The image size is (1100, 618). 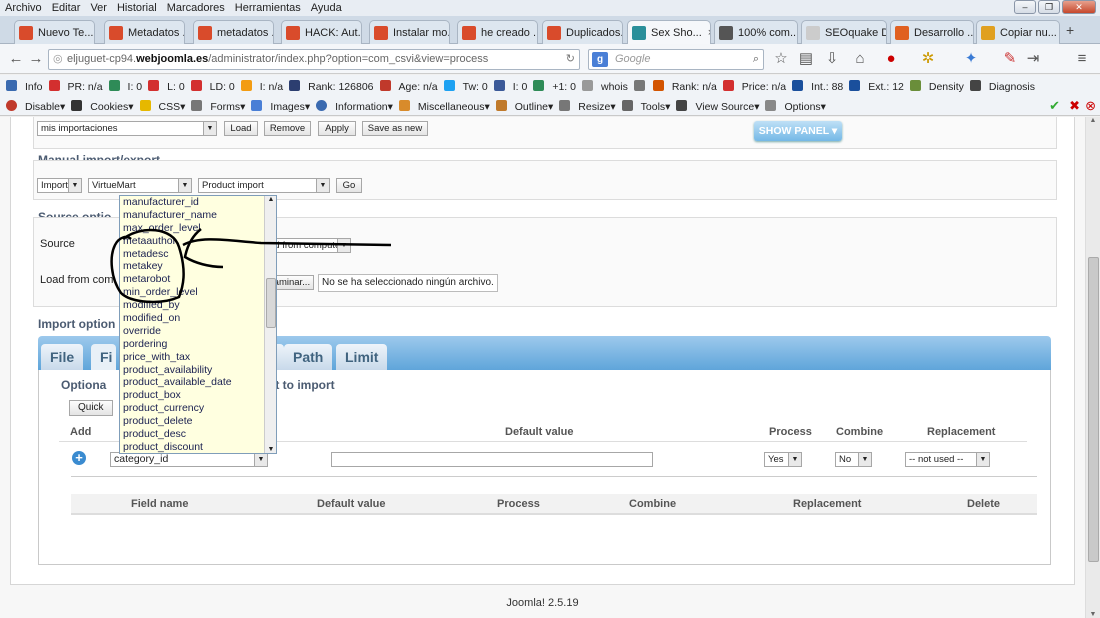 What do you see at coordinates (23, 8) in the screenshot?
I see `menu-archivo: Archivo` at bounding box center [23, 8].